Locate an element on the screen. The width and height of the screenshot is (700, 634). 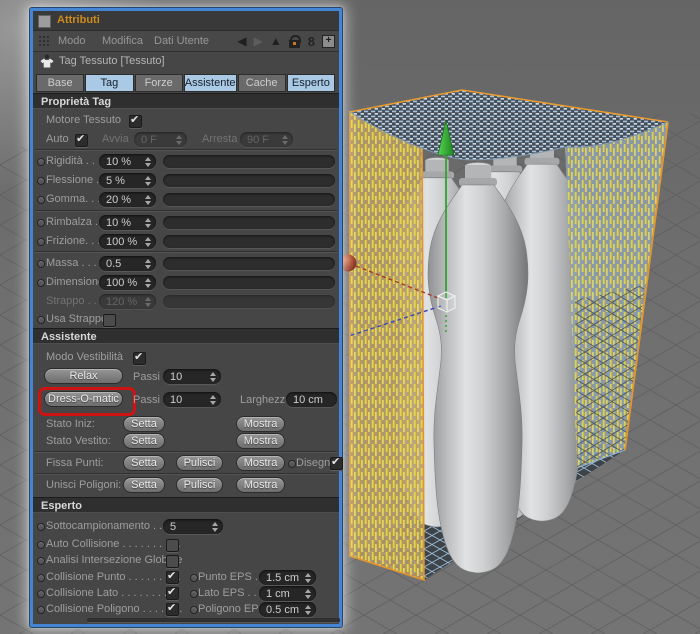
tab-base: Base is located at coordinates (60, 83).